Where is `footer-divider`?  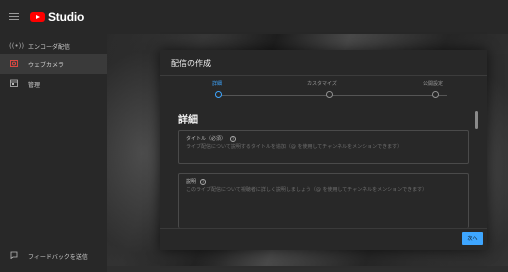 footer-divider is located at coordinates (323, 228).